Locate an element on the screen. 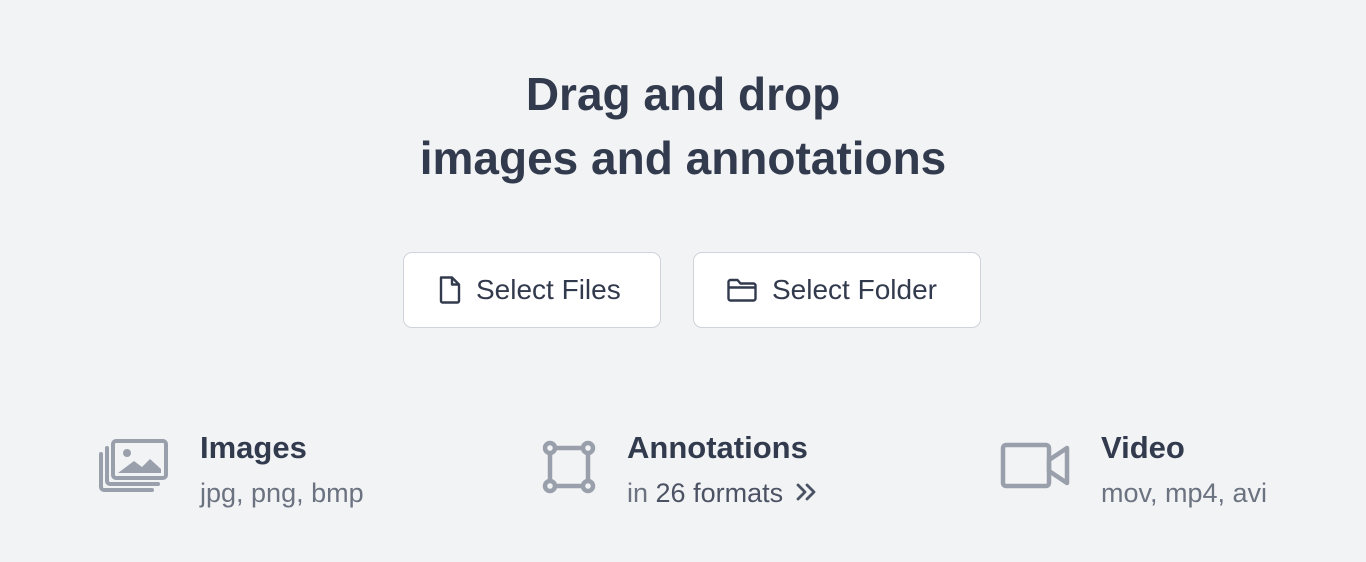 The width and height of the screenshot is (1366, 562). heading-line-1: Drag and drop is located at coordinates (683, 94).